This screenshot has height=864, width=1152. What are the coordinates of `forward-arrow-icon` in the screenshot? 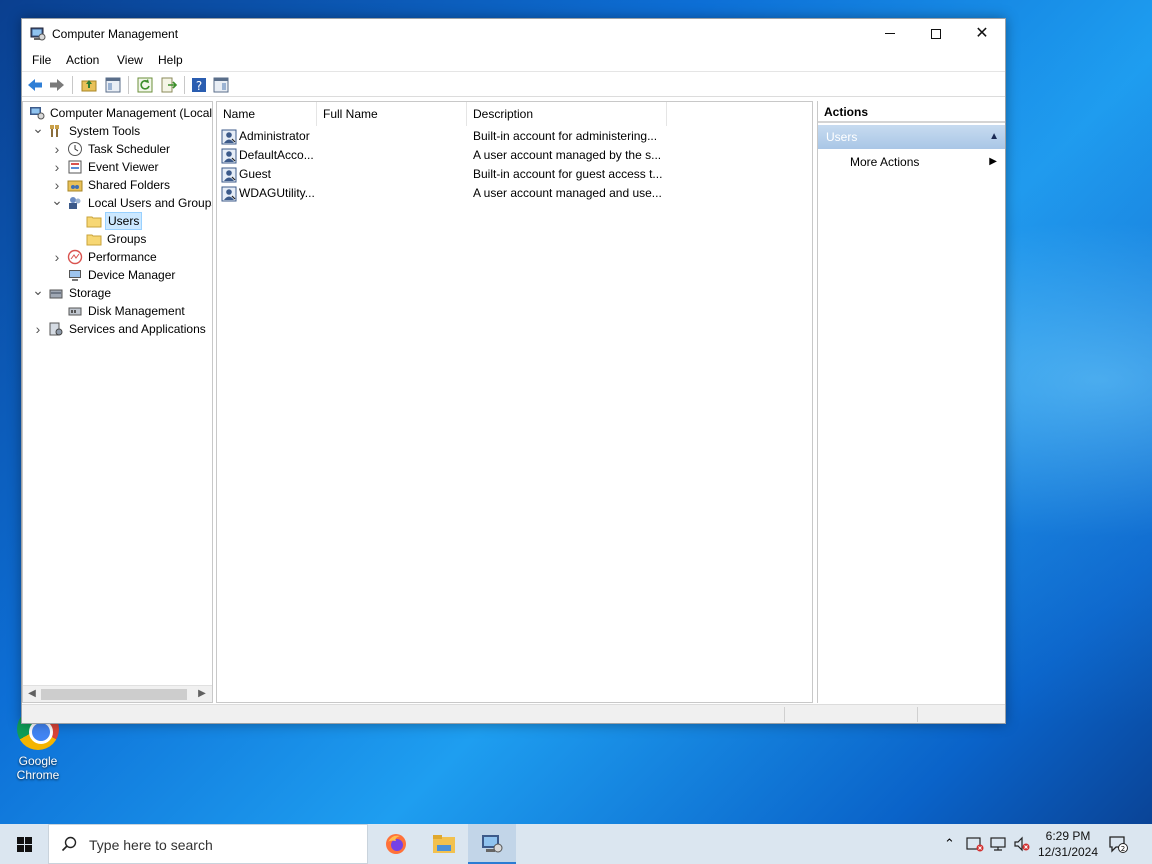 It's located at (57, 85).